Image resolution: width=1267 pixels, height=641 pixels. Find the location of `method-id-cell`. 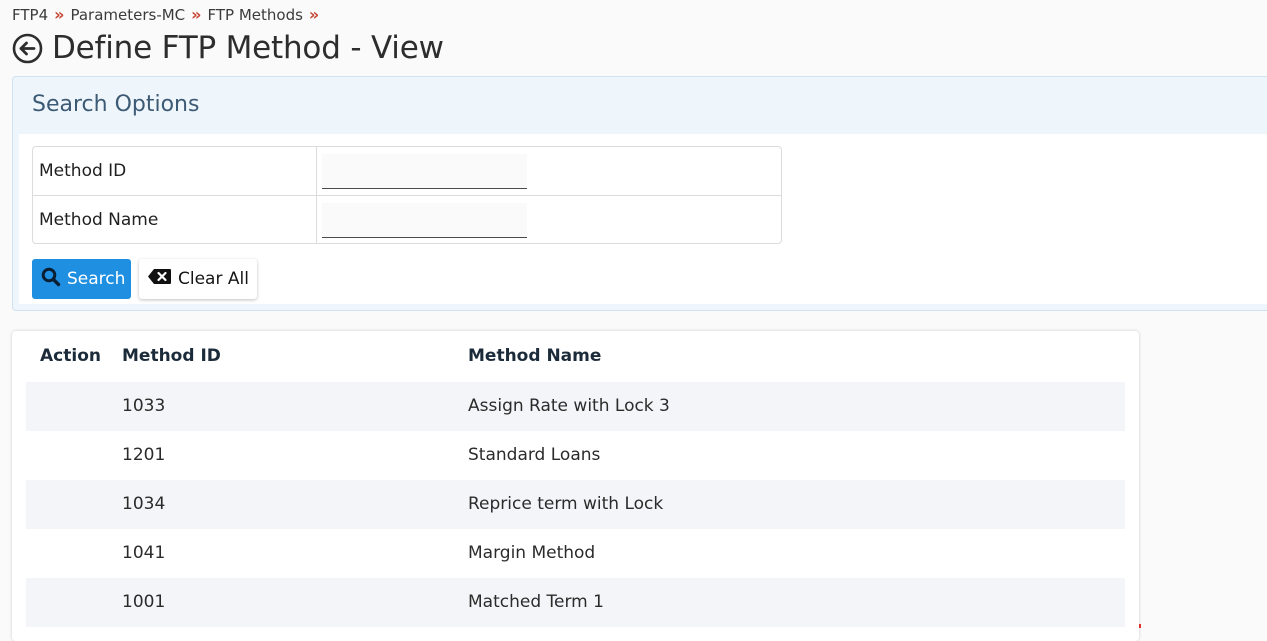

method-id-cell is located at coordinates (549, 171).